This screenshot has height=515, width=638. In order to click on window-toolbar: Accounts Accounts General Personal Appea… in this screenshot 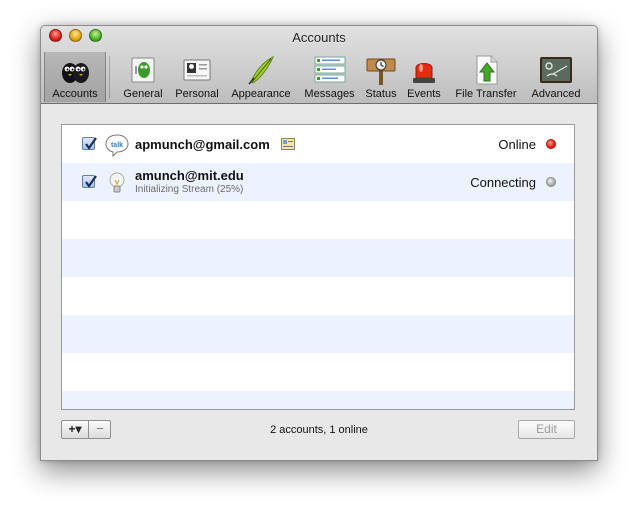, I will do `click(319, 65)`.